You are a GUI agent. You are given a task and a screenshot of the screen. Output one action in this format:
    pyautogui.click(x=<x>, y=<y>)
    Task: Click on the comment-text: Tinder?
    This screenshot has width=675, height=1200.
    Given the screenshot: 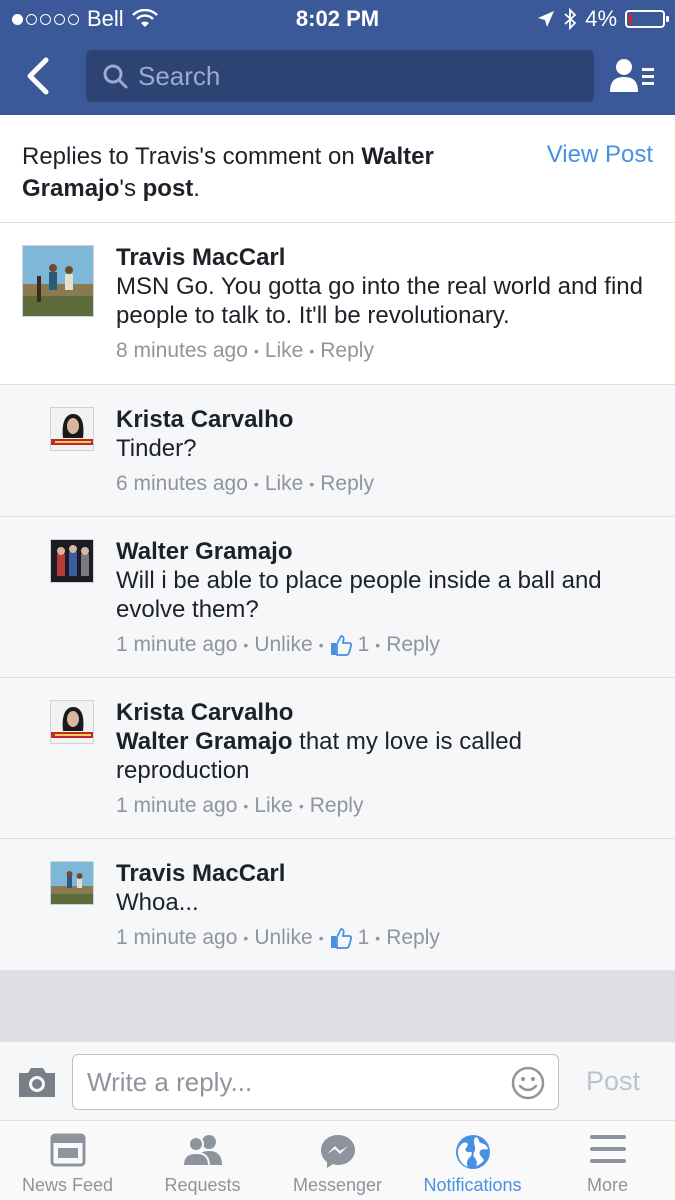 What is the action you would take?
    pyautogui.click(x=156, y=448)
    